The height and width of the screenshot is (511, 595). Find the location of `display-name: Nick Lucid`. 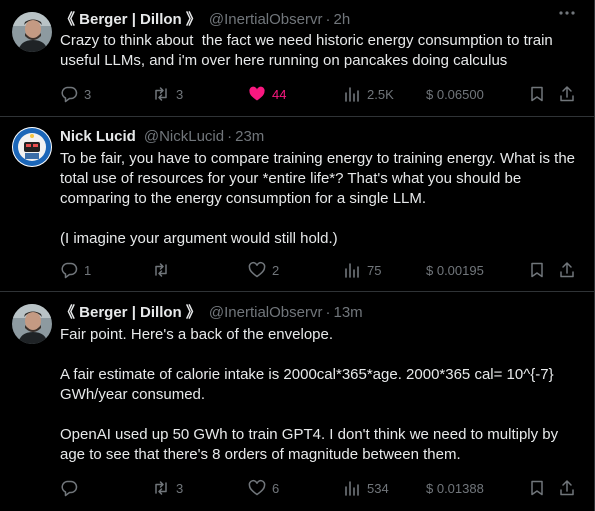

display-name: Nick Lucid is located at coordinates (98, 137).